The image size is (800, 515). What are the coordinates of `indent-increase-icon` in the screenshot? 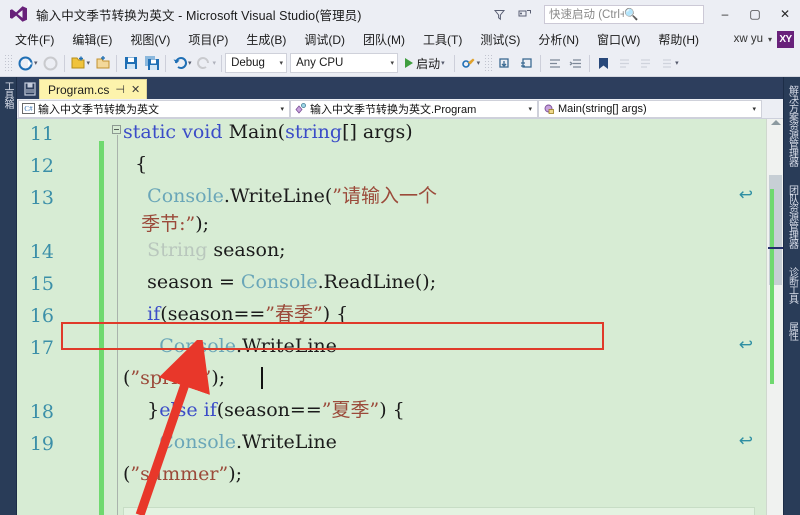 It's located at (575, 63).